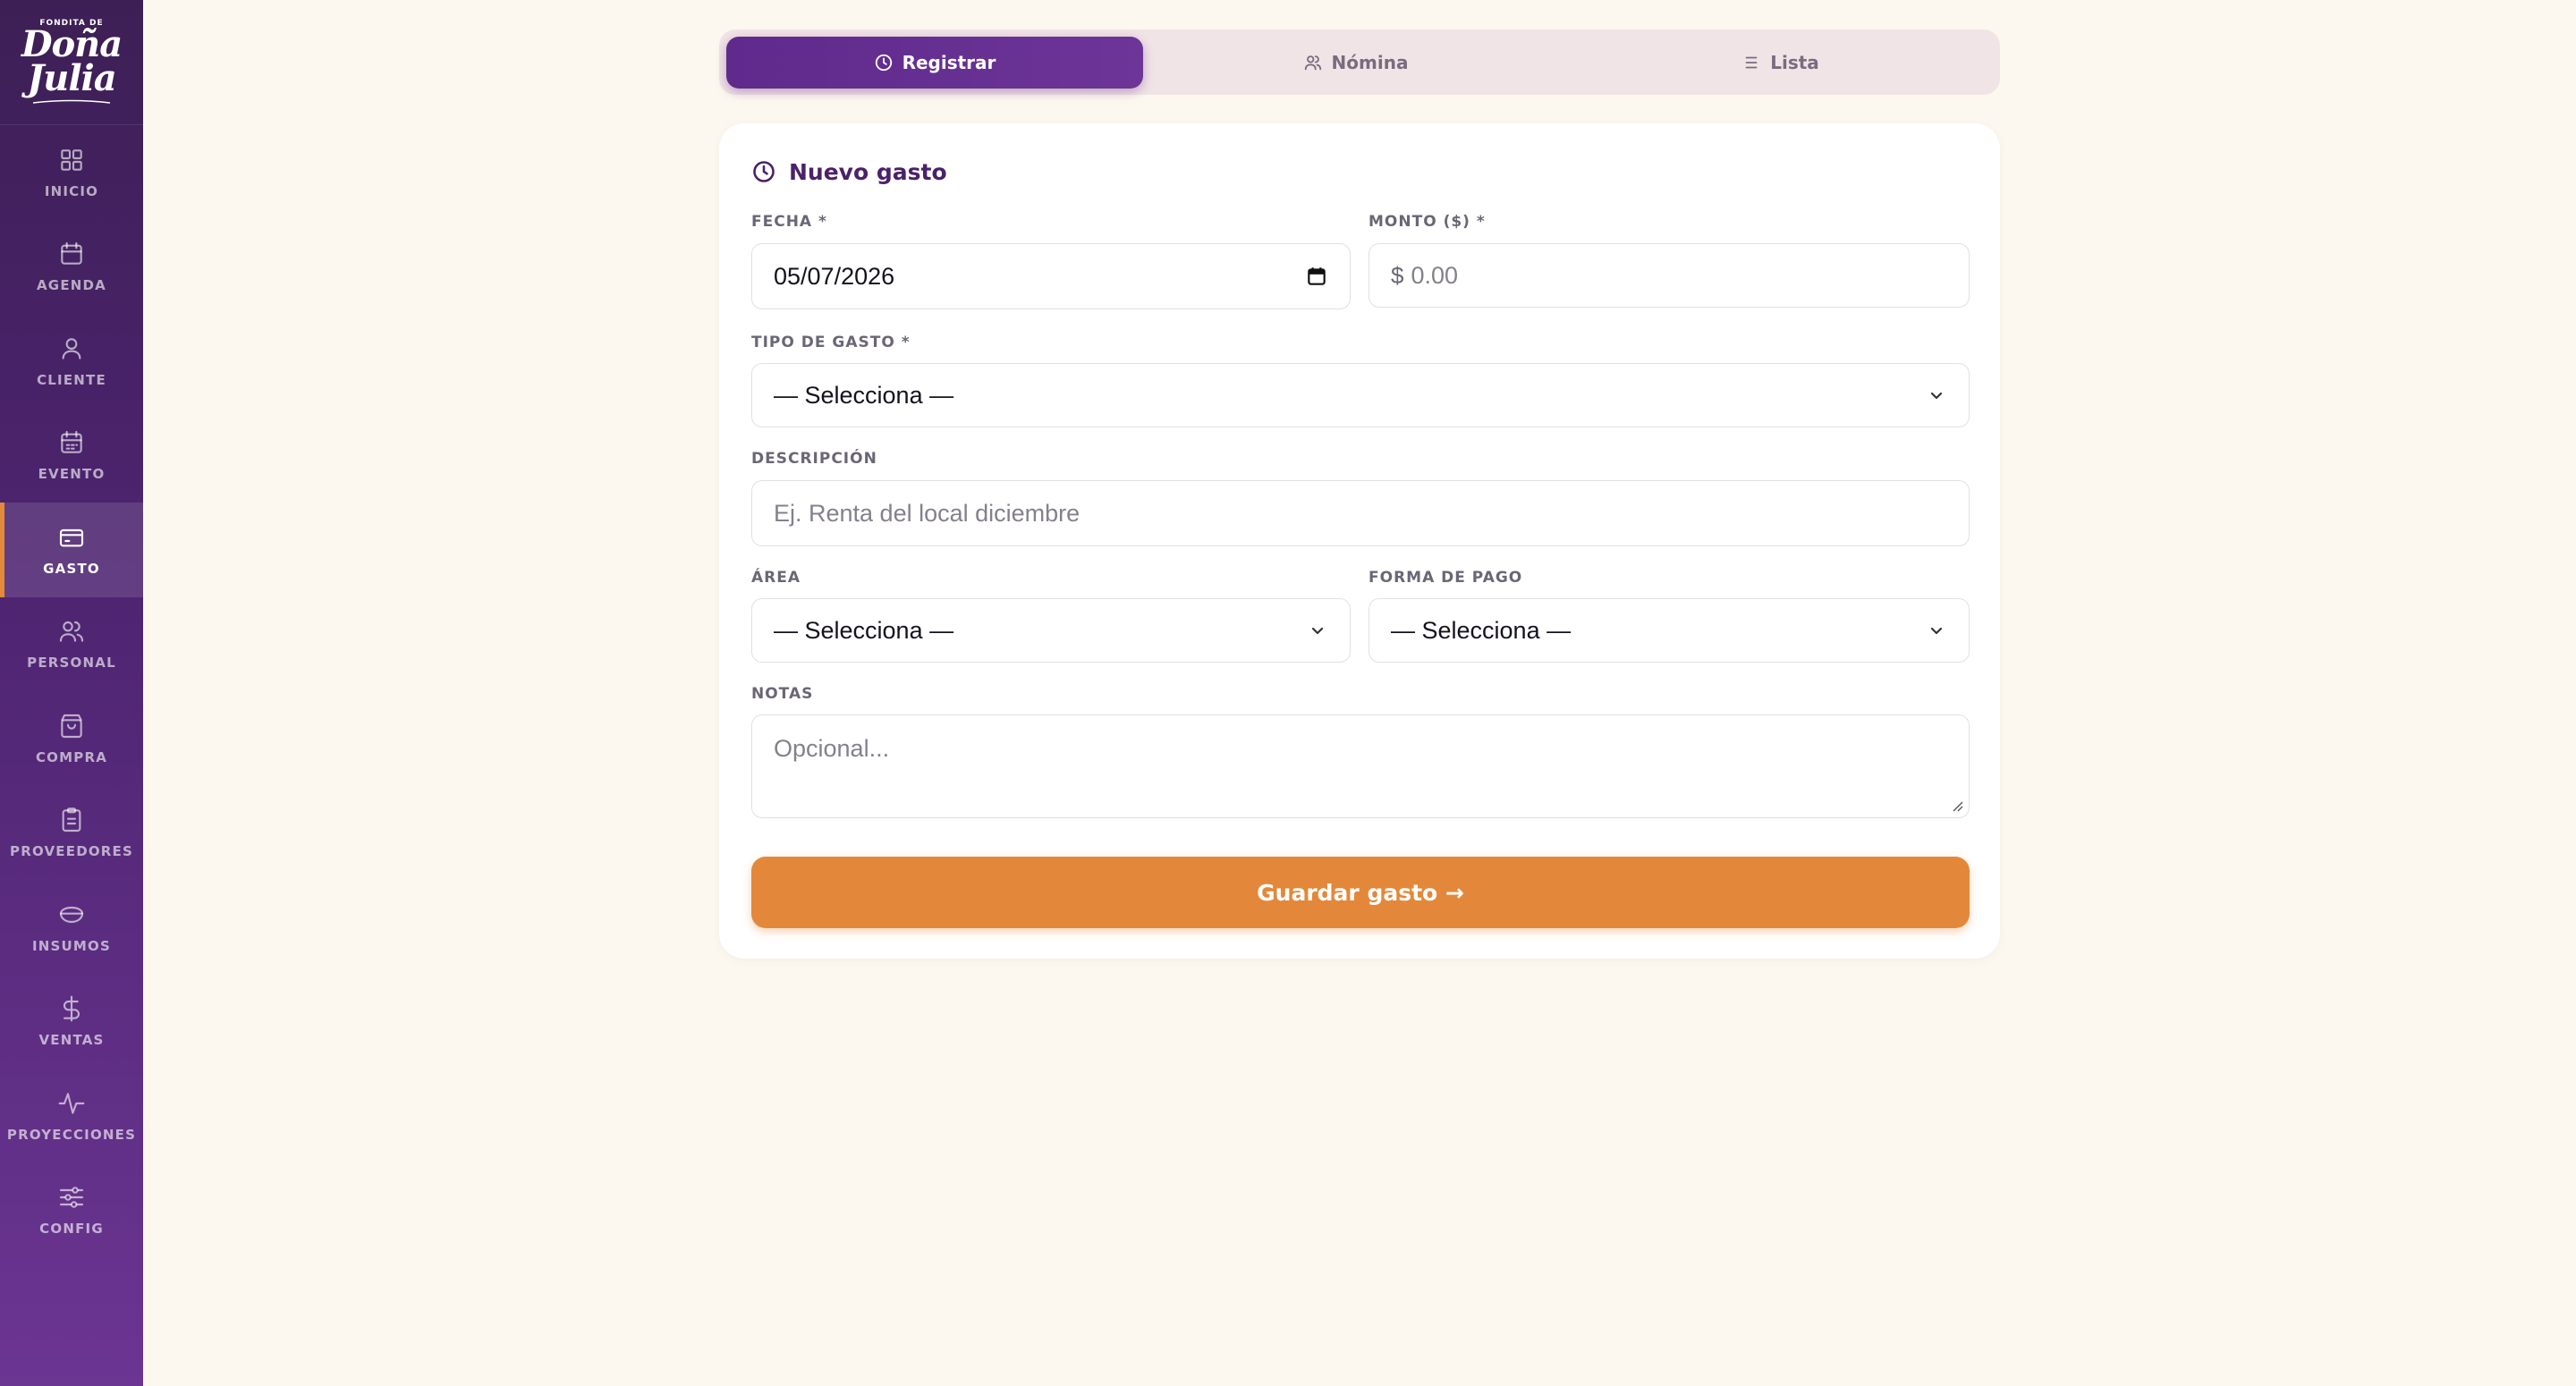 The height and width of the screenshot is (1386, 2576). What do you see at coordinates (71, 190) in the screenshot?
I see `sidebar-item-label: INICIO` at bounding box center [71, 190].